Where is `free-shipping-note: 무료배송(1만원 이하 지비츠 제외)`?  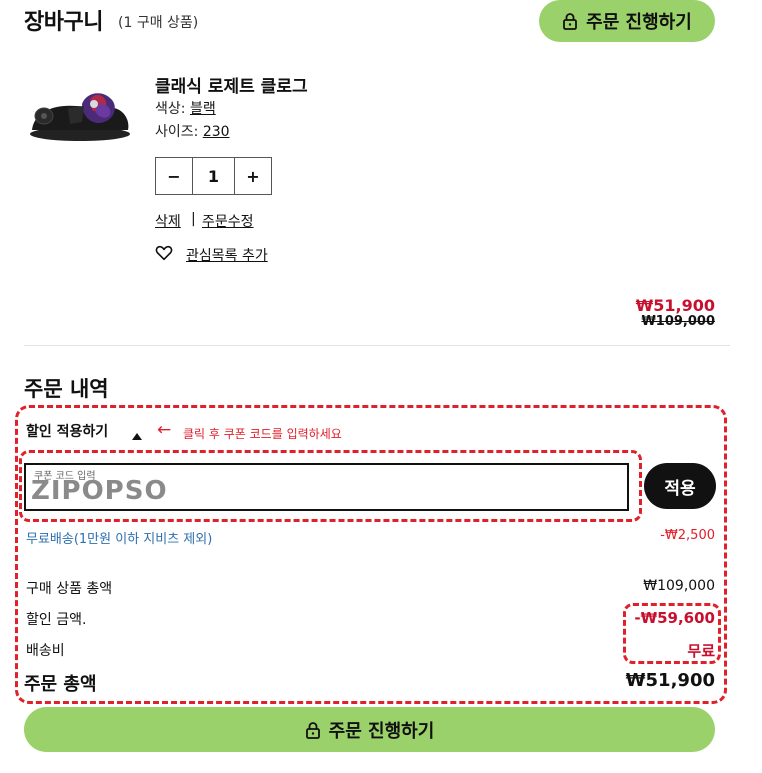 free-shipping-note: 무료배송(1만원 이하 지비츠 제외) is located at coordinates (119, 539).